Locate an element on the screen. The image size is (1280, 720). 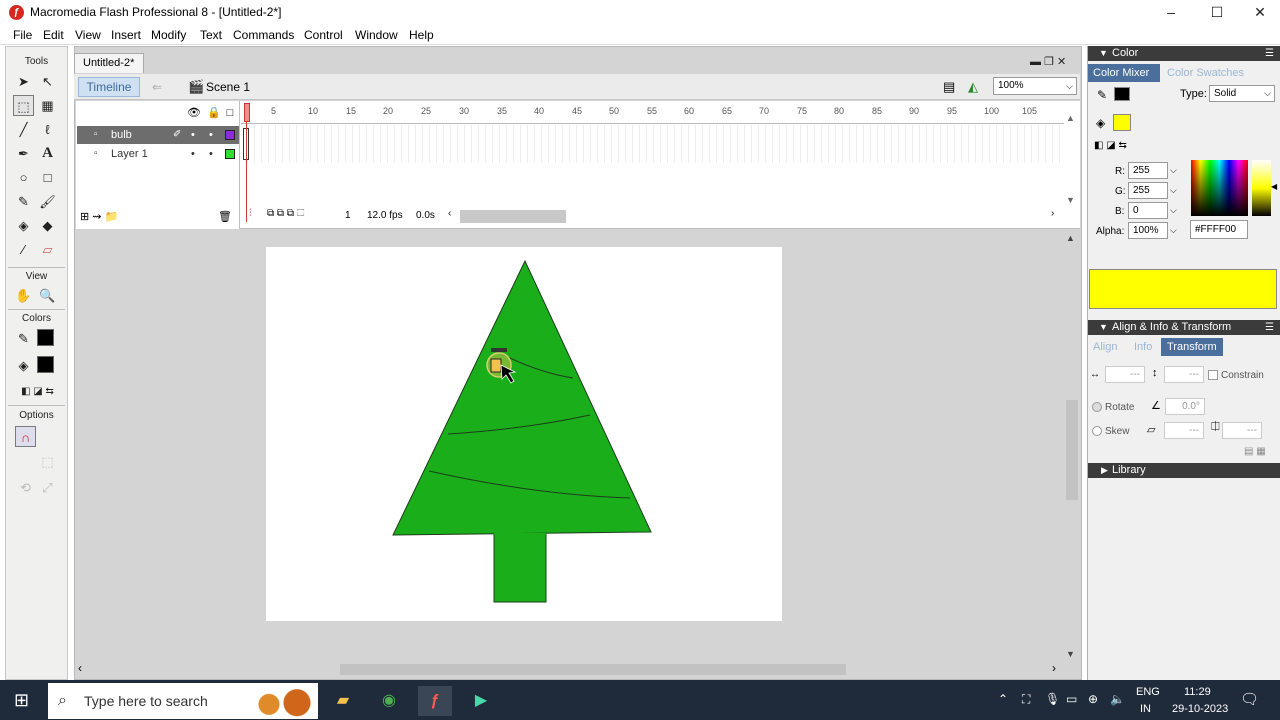
document-tab: Untitled-2* is located at coordinates (109, 63).